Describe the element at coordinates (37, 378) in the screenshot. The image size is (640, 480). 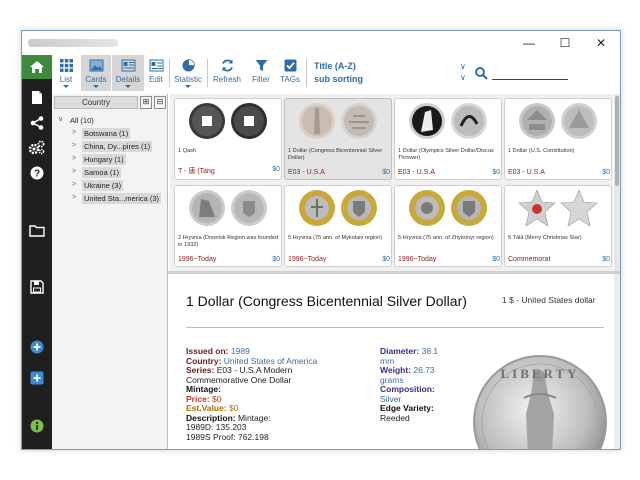
I see `add-square-icon` at that location.